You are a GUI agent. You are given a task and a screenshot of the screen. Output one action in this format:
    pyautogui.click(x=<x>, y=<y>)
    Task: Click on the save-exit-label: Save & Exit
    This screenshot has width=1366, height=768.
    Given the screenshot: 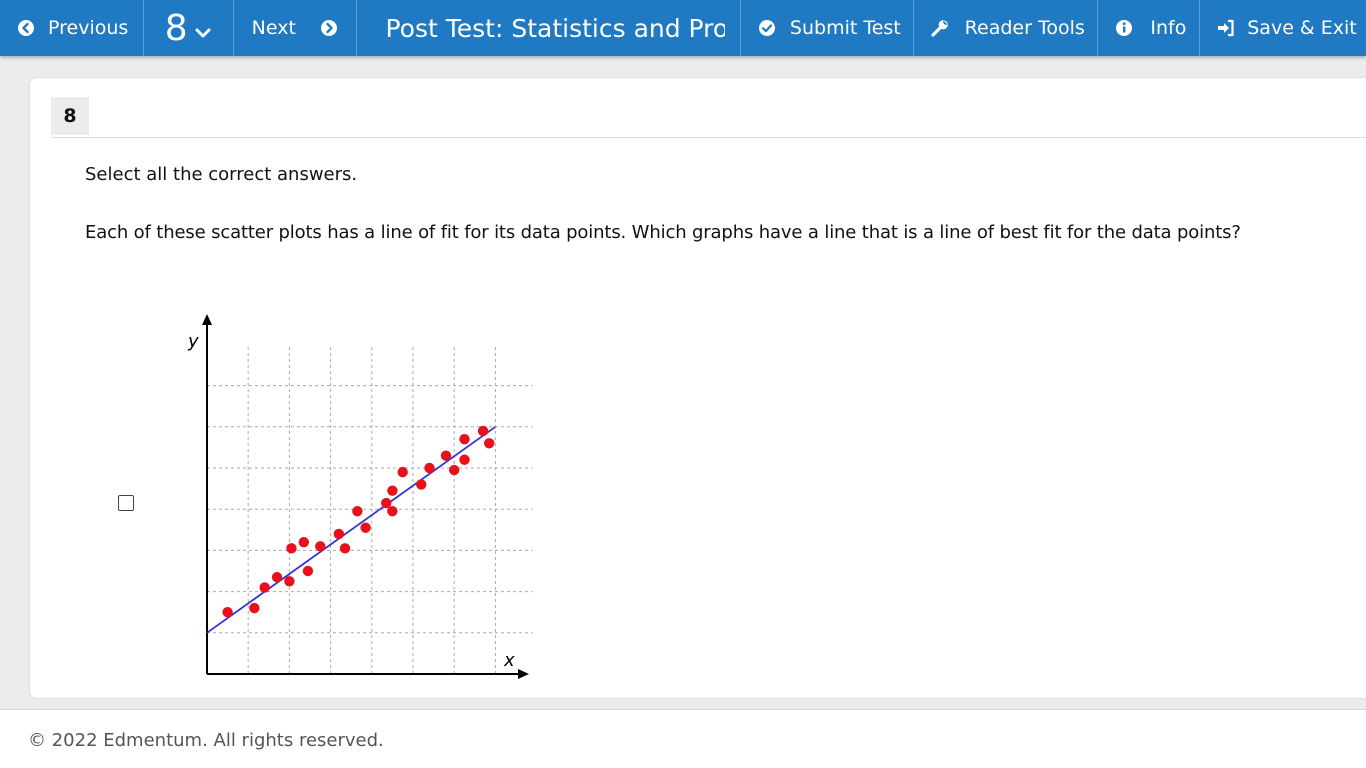 What is the action you would take?
    pyautogui.click(x=1302, y=28)
    